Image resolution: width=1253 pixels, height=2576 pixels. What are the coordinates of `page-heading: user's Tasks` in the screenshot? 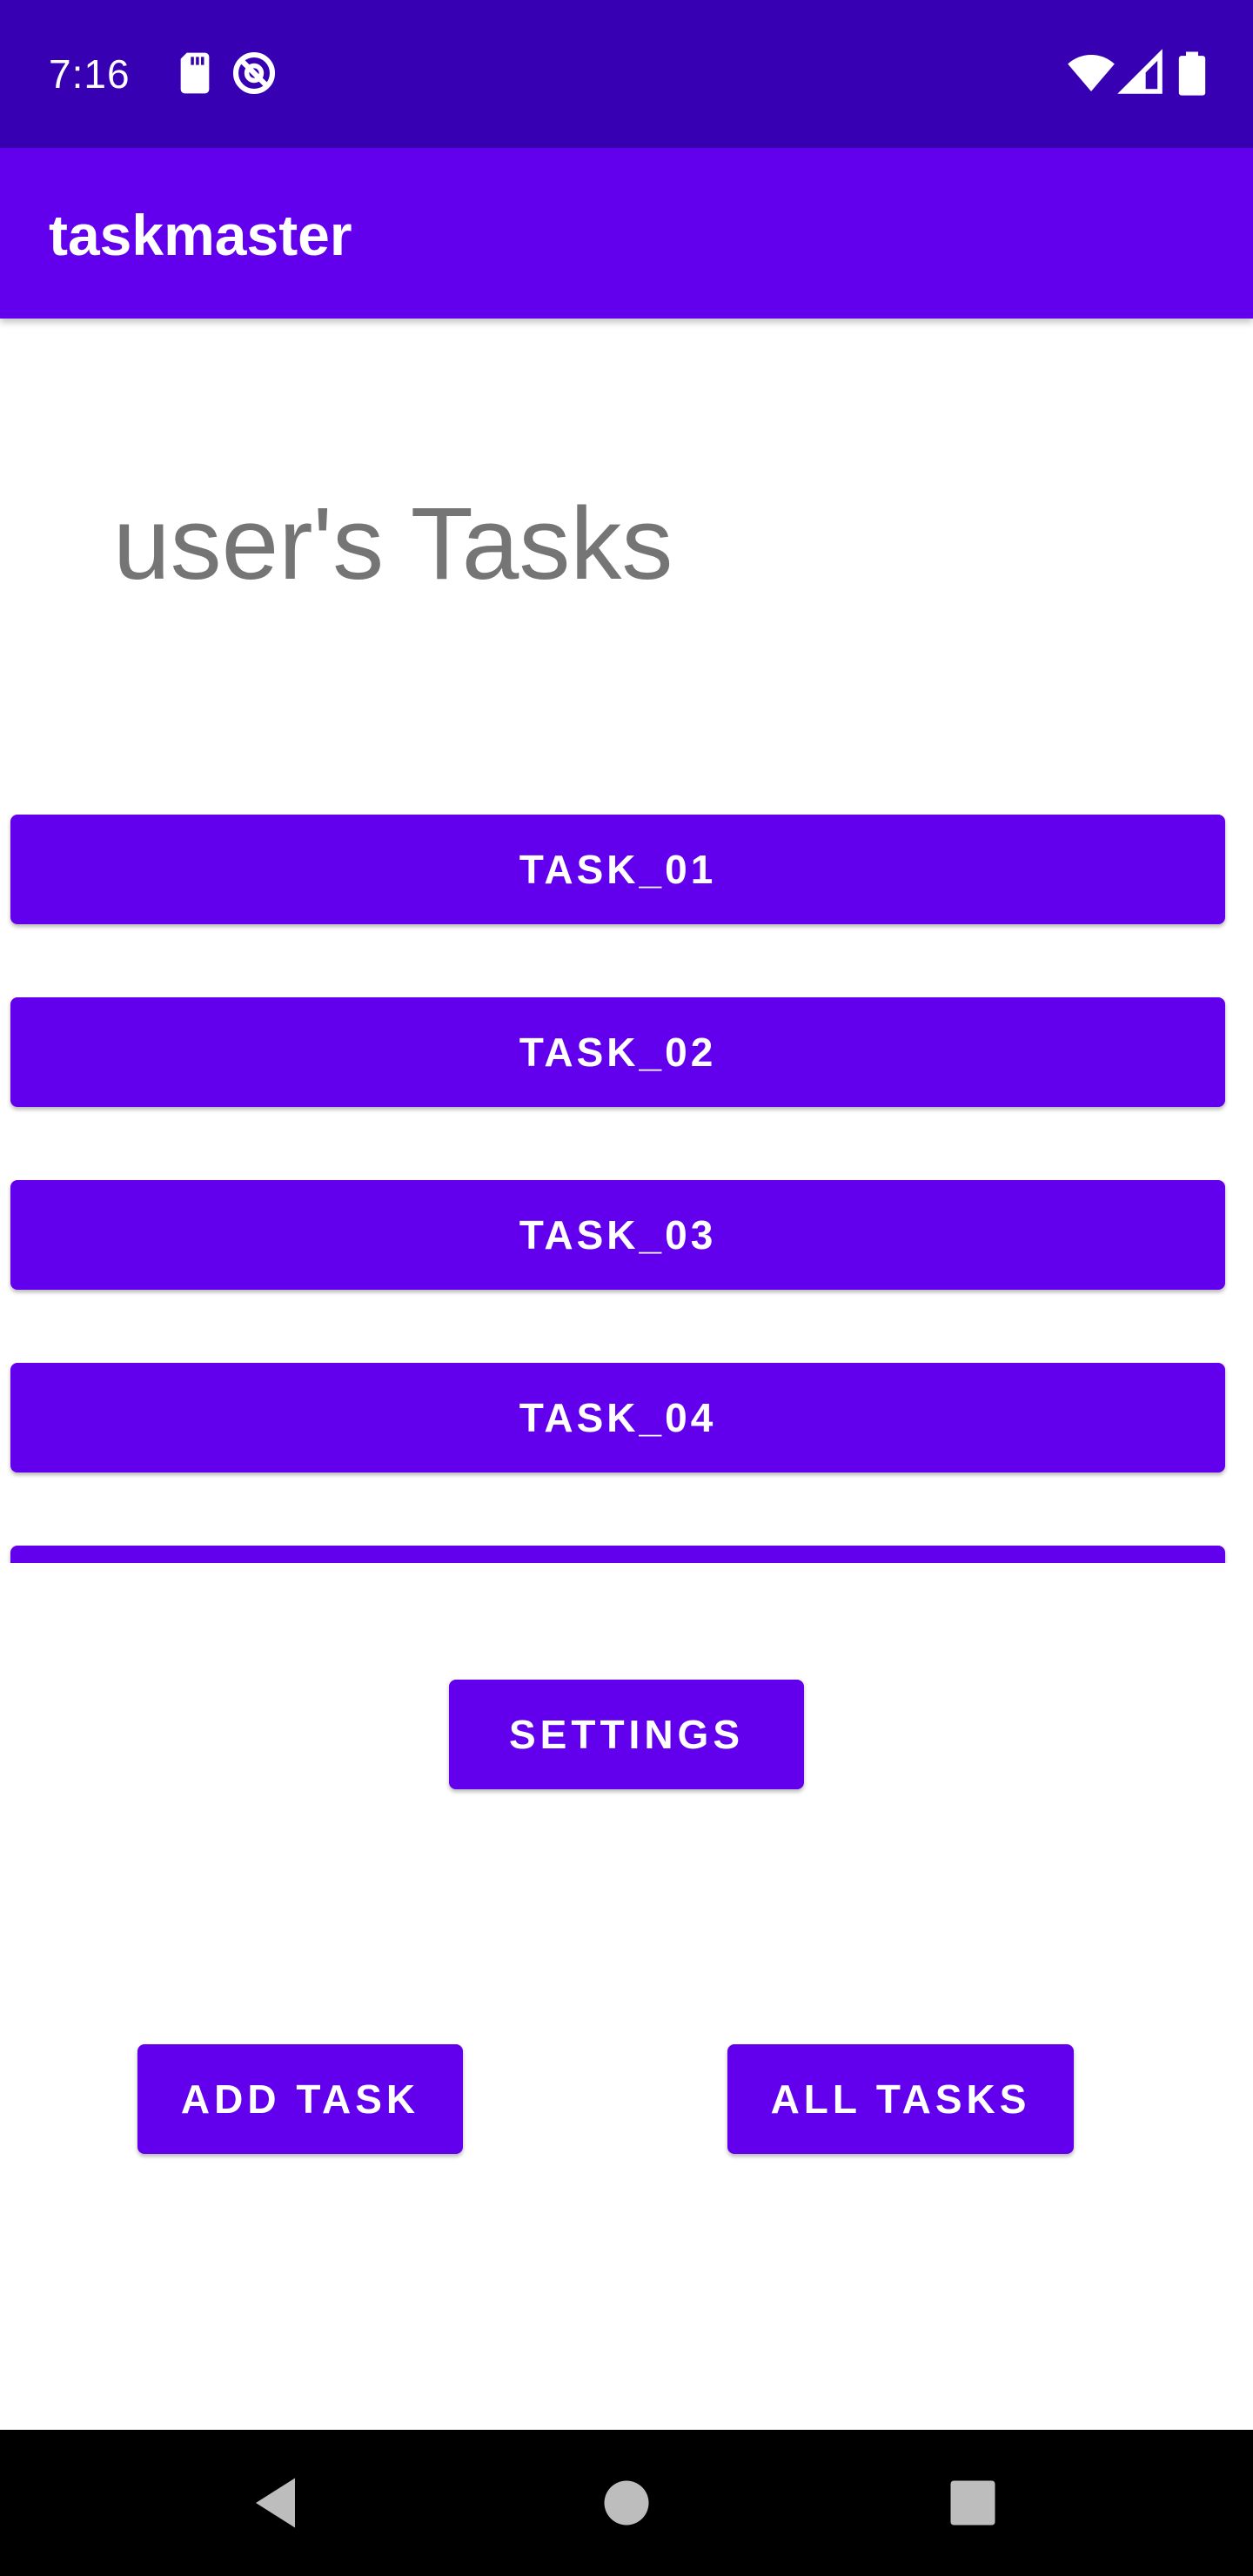 It's located at (393, 543).